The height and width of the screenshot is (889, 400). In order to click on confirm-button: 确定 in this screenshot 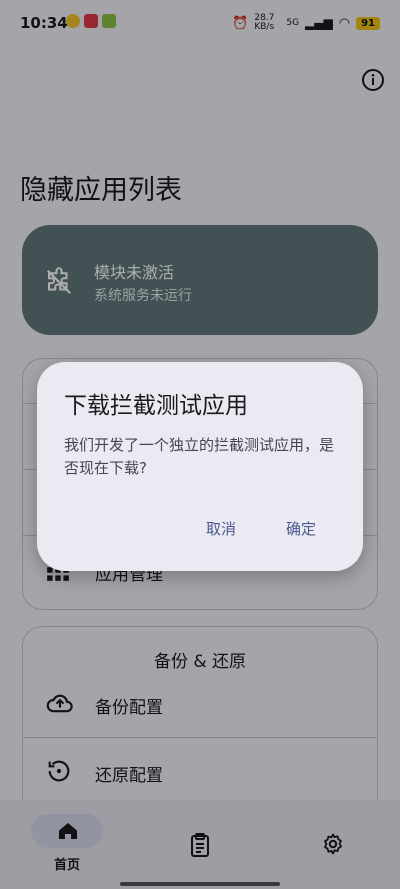, I will do `click(301, 528)`.